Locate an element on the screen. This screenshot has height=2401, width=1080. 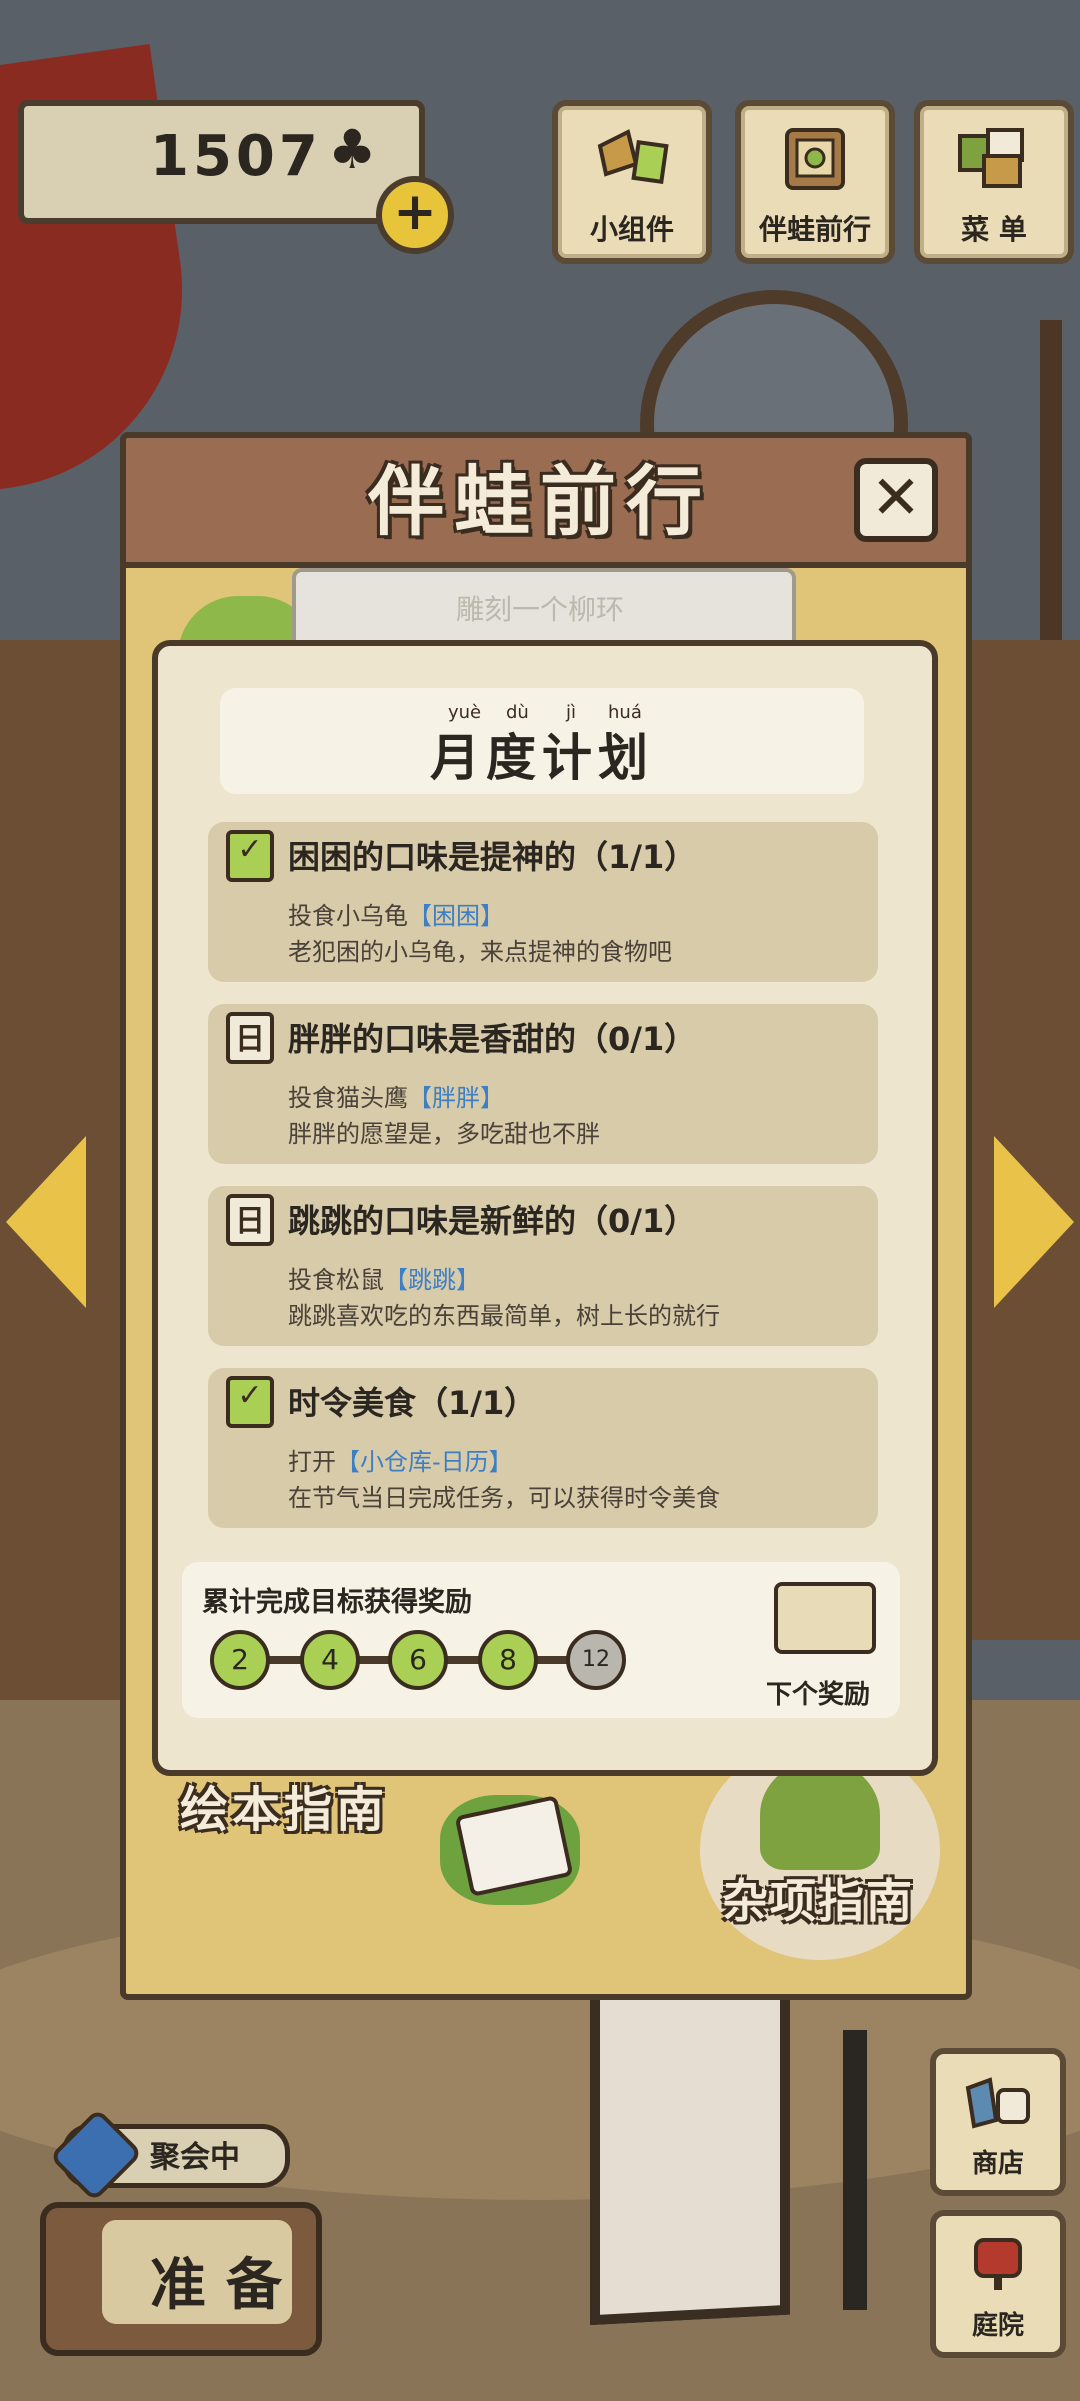
journal-icon is located at coordinates (815, 159).